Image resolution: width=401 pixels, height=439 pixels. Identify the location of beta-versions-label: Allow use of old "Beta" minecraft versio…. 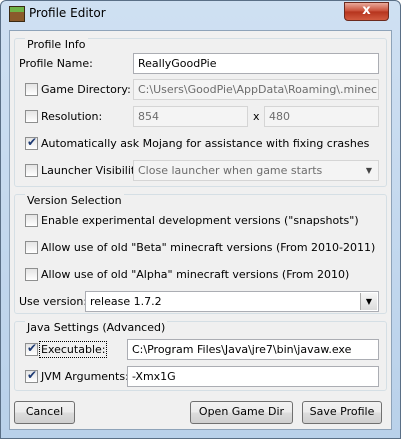
(208, 247).